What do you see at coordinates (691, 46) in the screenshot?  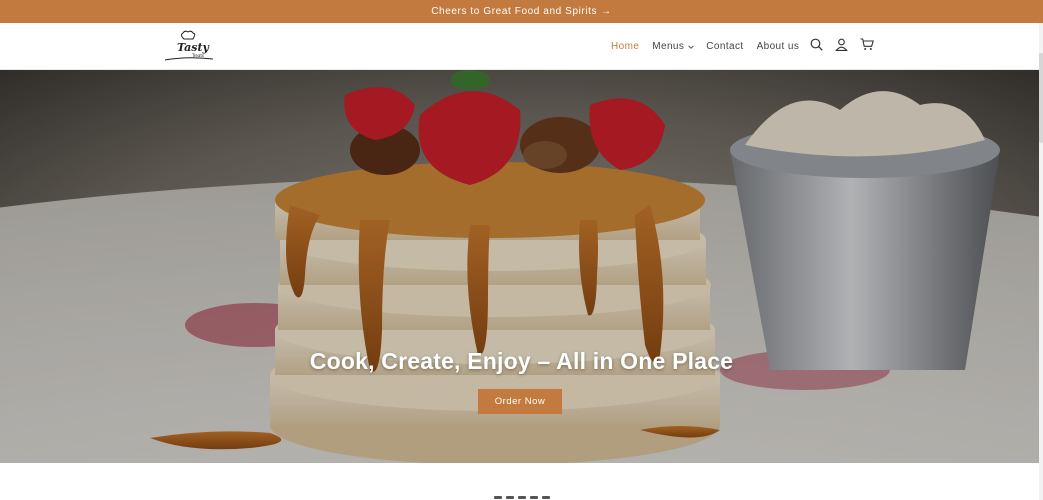 I see `chevron-down-icon` at bounding box center [691, 46].